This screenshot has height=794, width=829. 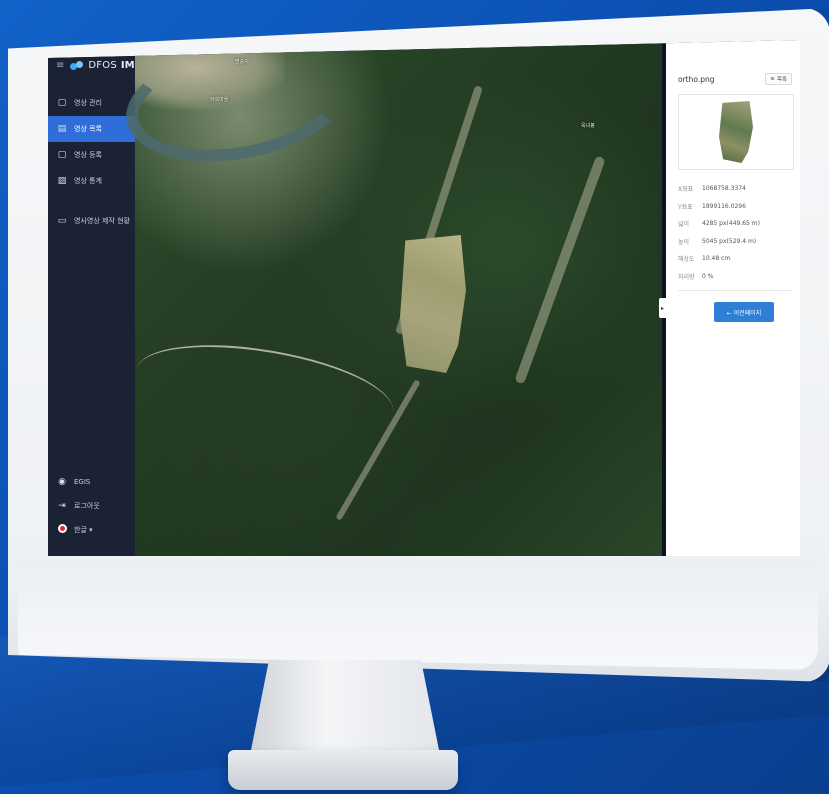 I want to click on list-button-label: 목록, so click(x=781, y=80).